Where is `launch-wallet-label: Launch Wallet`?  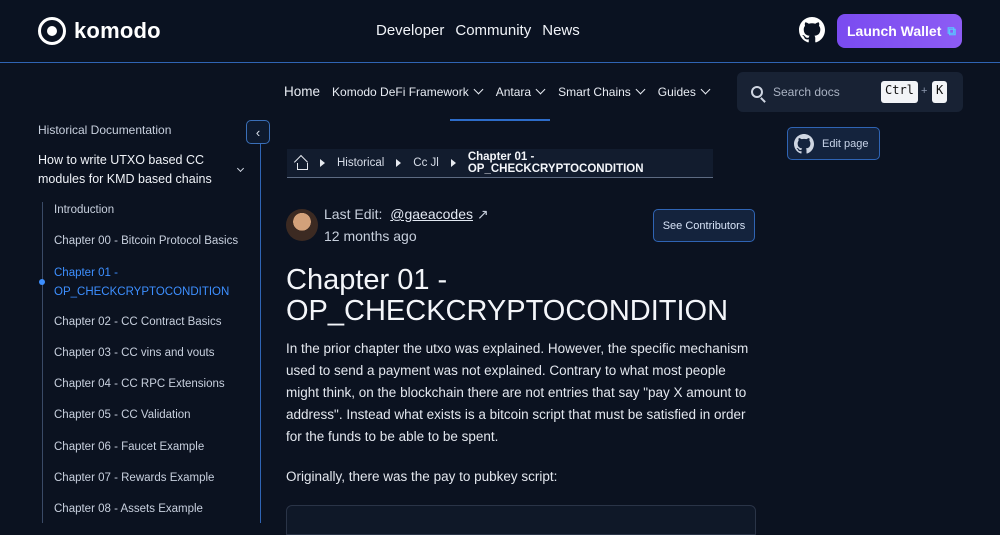
launch-wallet-label: Launch Wallet is located at coordinates (894, 31).